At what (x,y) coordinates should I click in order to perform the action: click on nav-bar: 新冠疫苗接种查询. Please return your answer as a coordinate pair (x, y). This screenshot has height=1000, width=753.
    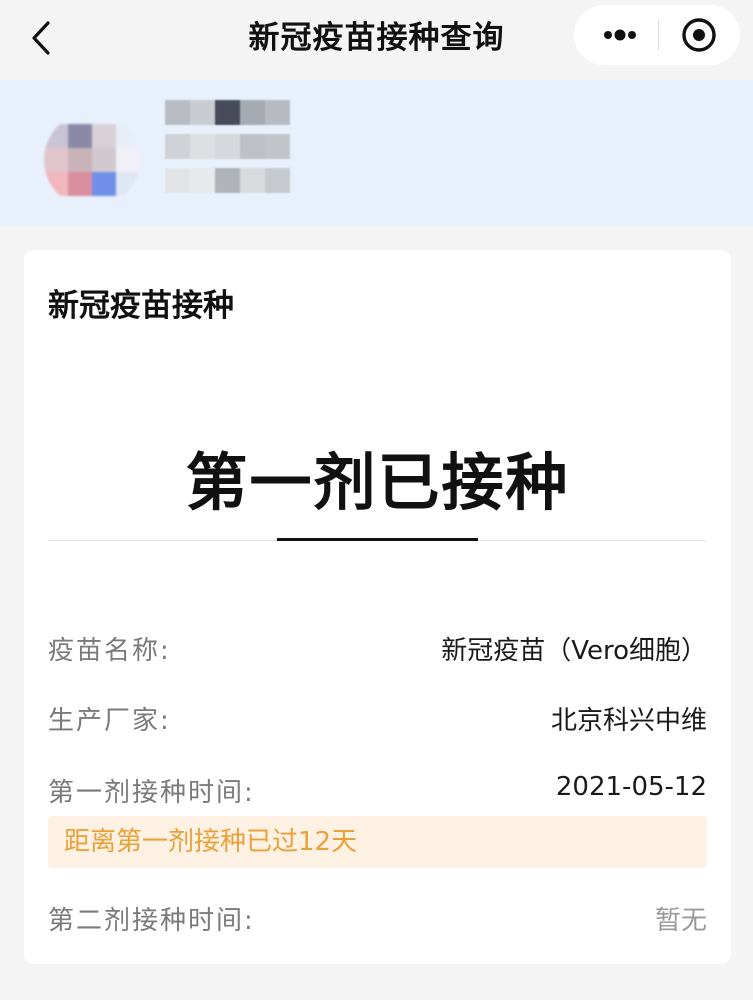
    Looking at the image, I should click on (376, 40).